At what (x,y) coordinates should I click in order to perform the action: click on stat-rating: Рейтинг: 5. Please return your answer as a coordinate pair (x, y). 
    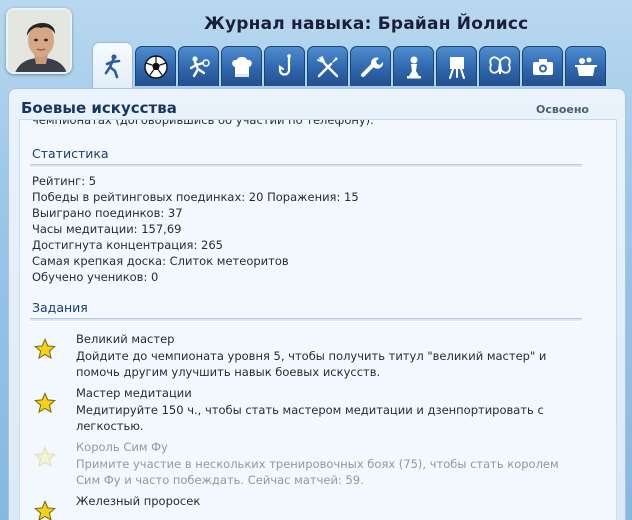
    Looking at the image, I should click on (64, 181).